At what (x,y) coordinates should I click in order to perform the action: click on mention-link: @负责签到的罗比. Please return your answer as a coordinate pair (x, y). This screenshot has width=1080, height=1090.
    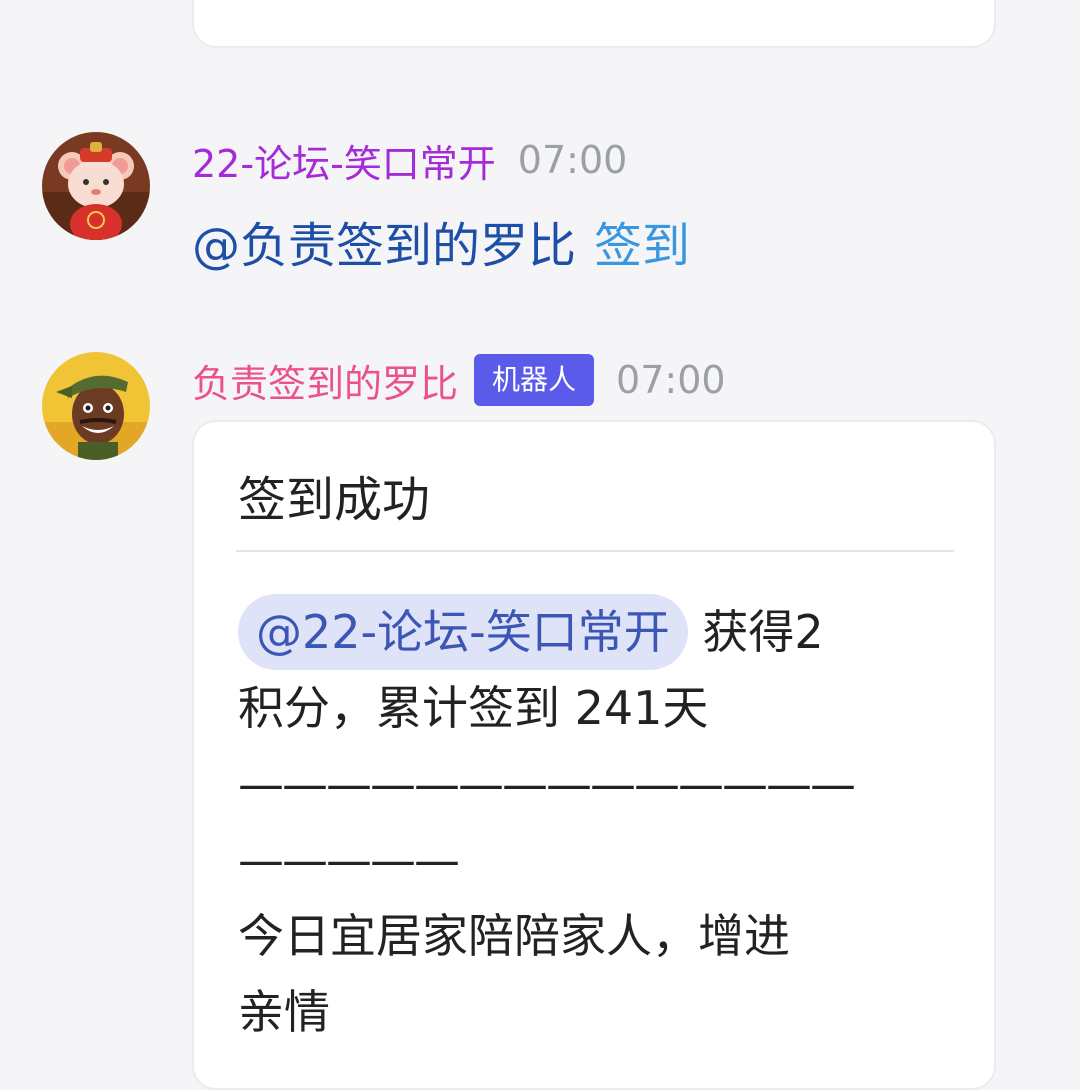
    Looking at the image, I should click on (384, 246).